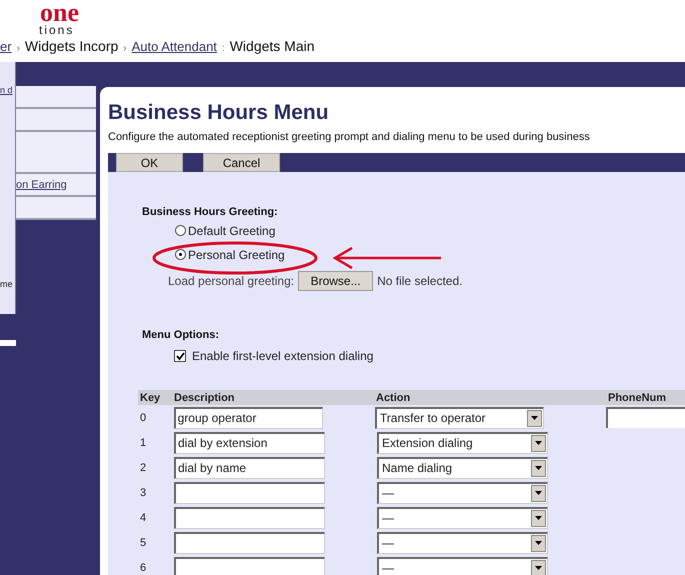 The image size is (685, 575). I want to click on column-header: PhoneNum, so click(636, 398).